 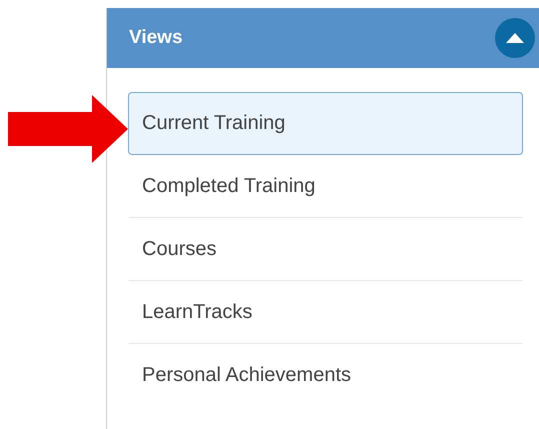 I want to click on view-item: LearnTracks, so click(x=325, y=312).